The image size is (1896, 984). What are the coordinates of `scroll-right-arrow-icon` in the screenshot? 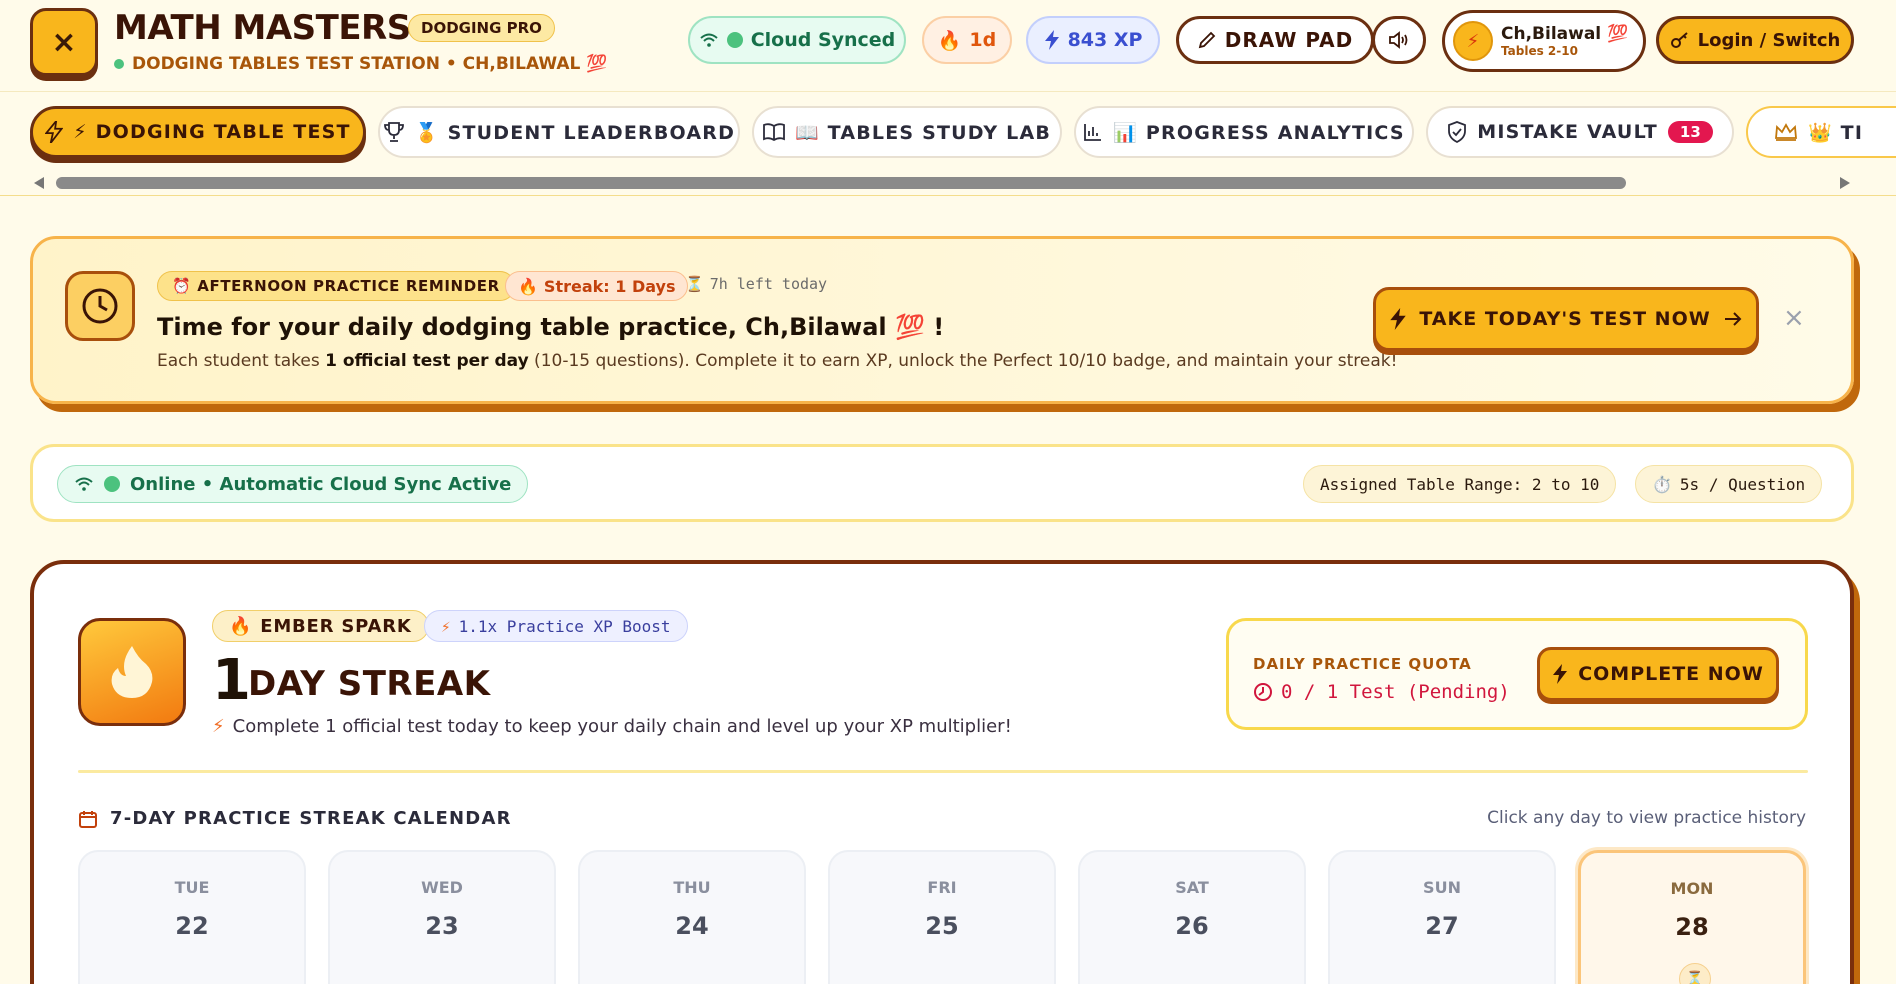 It's located at (1845, 183).